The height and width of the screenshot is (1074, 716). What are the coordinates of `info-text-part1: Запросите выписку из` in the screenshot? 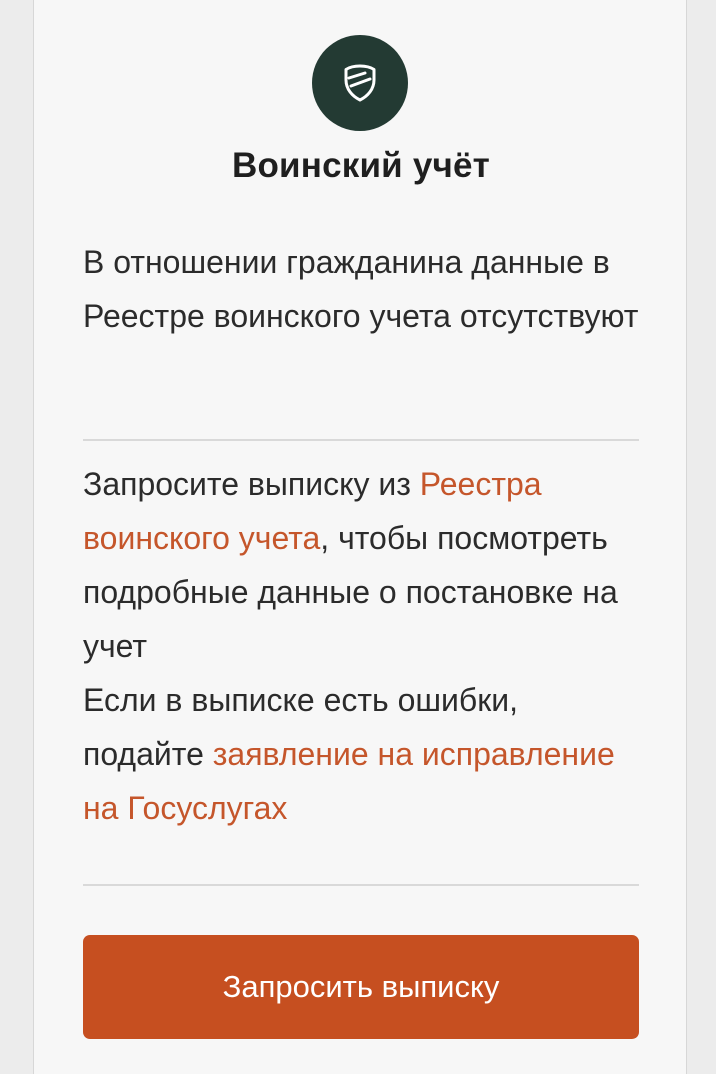 It's located at (251, 484).